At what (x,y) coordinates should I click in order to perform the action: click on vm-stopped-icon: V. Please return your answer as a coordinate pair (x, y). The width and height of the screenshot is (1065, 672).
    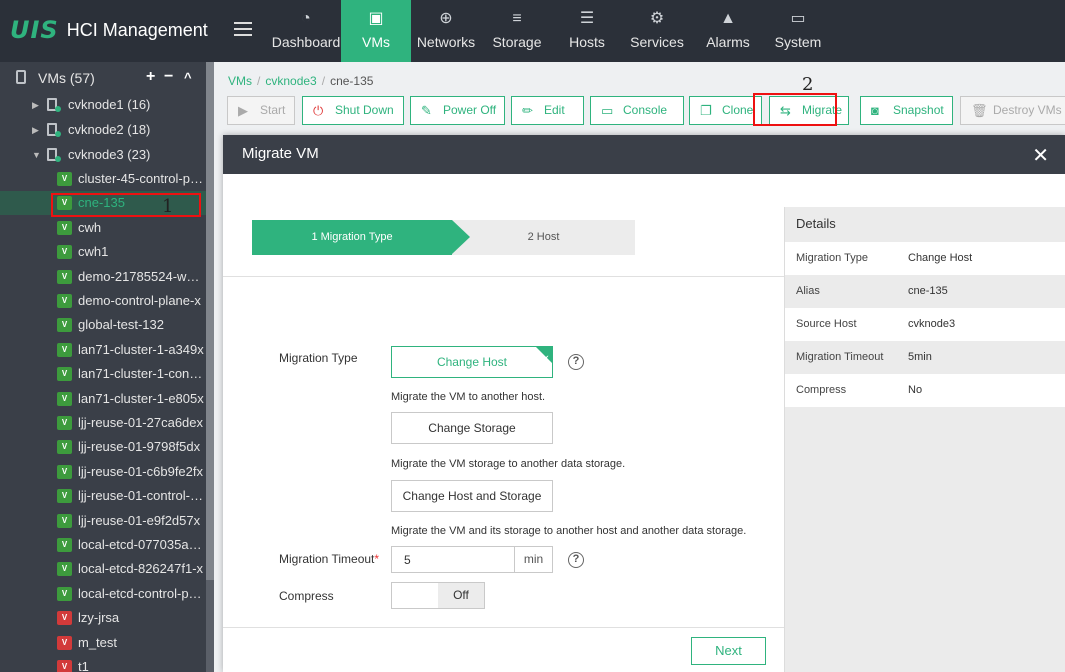
    Looking at the image, I should click on (64, 666).